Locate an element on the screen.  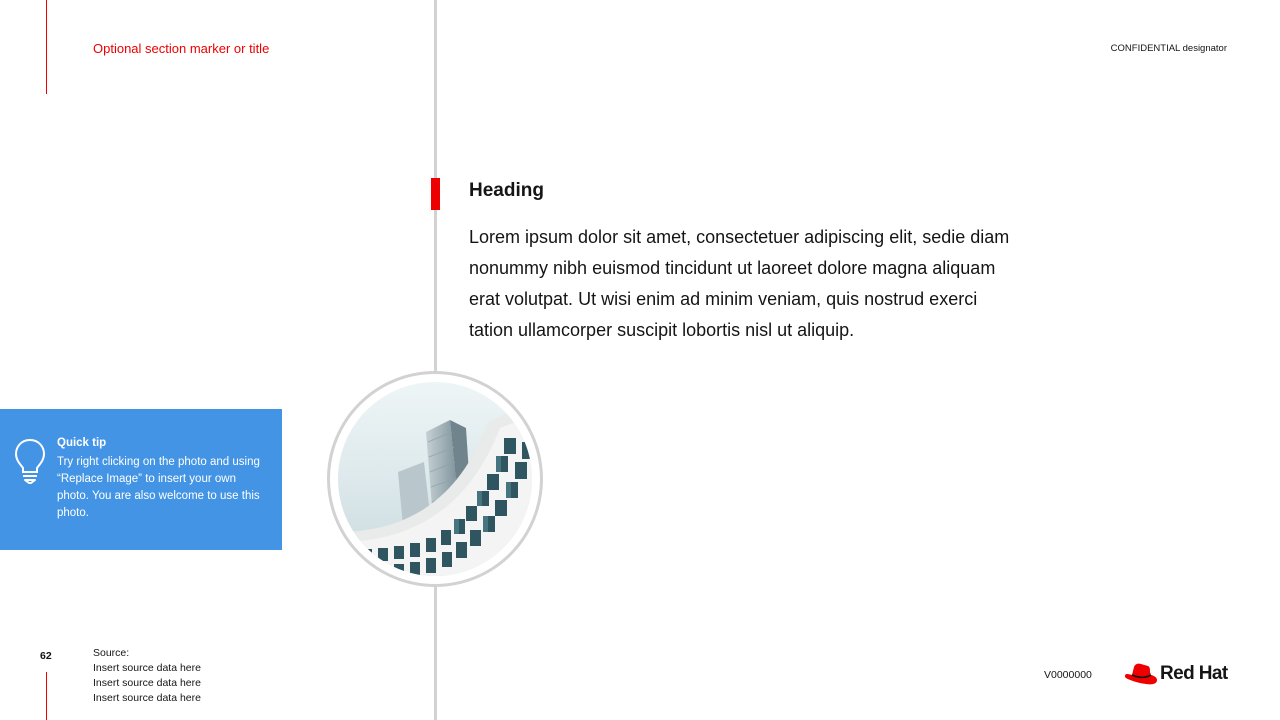
heading-accent-bar is located at coordinates (435, 194).